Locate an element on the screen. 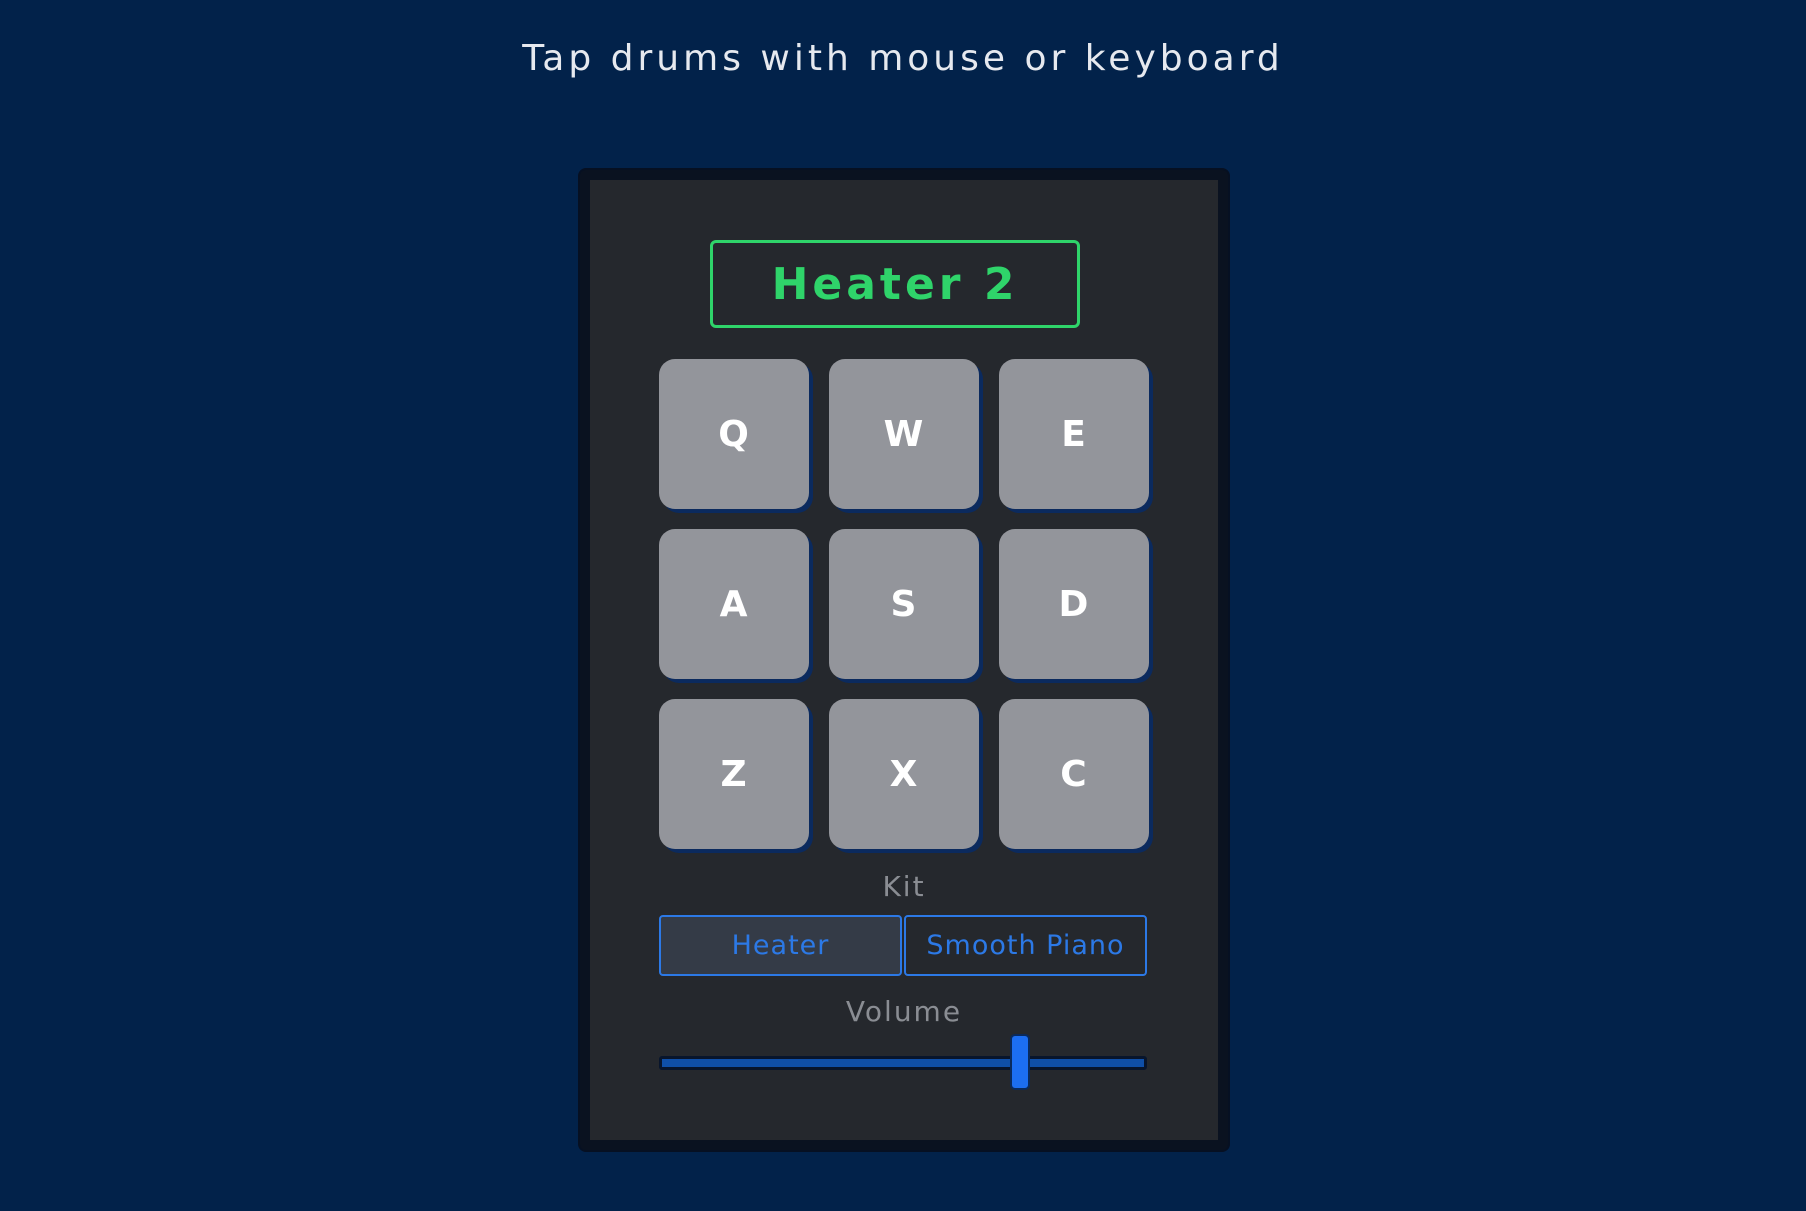  drum-pad-e: E is located at coordinates (1074, 434).